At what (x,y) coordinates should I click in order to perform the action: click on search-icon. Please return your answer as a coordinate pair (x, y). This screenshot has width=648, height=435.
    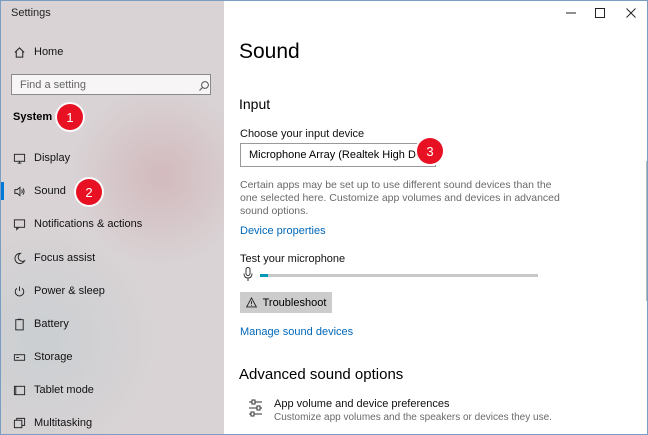
    Looking at the image, I should click on (204, 85).